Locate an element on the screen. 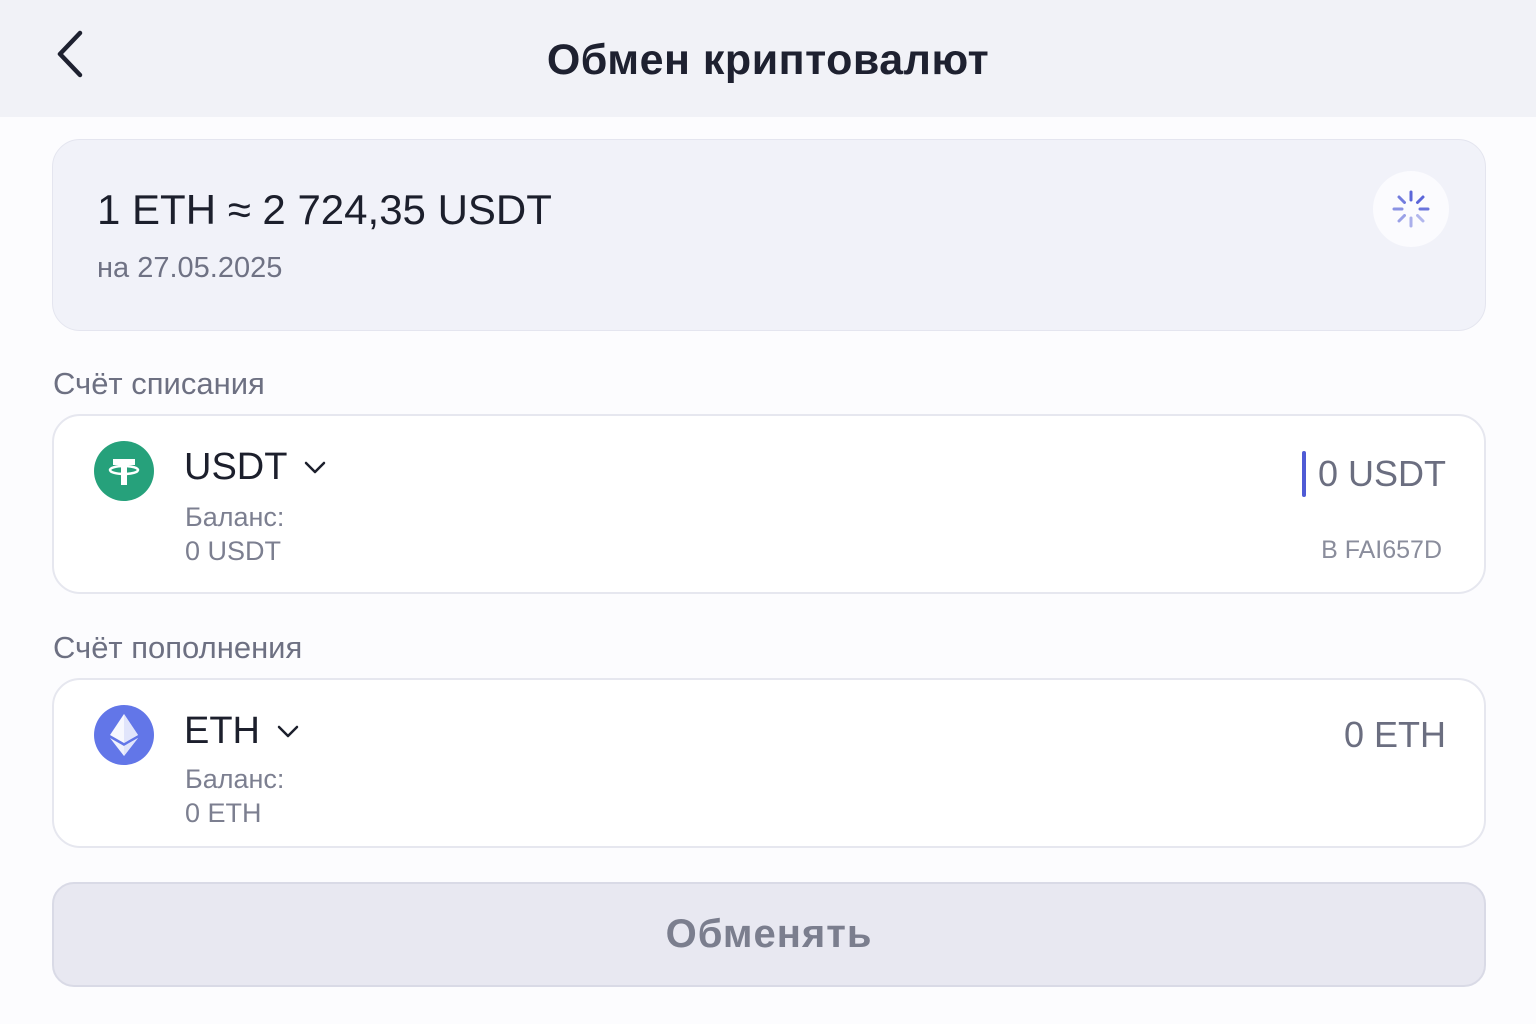 The height and width of the screenshot is (1024, 1536). debit-currency-select: USDT is located at coordinates (255, 467).